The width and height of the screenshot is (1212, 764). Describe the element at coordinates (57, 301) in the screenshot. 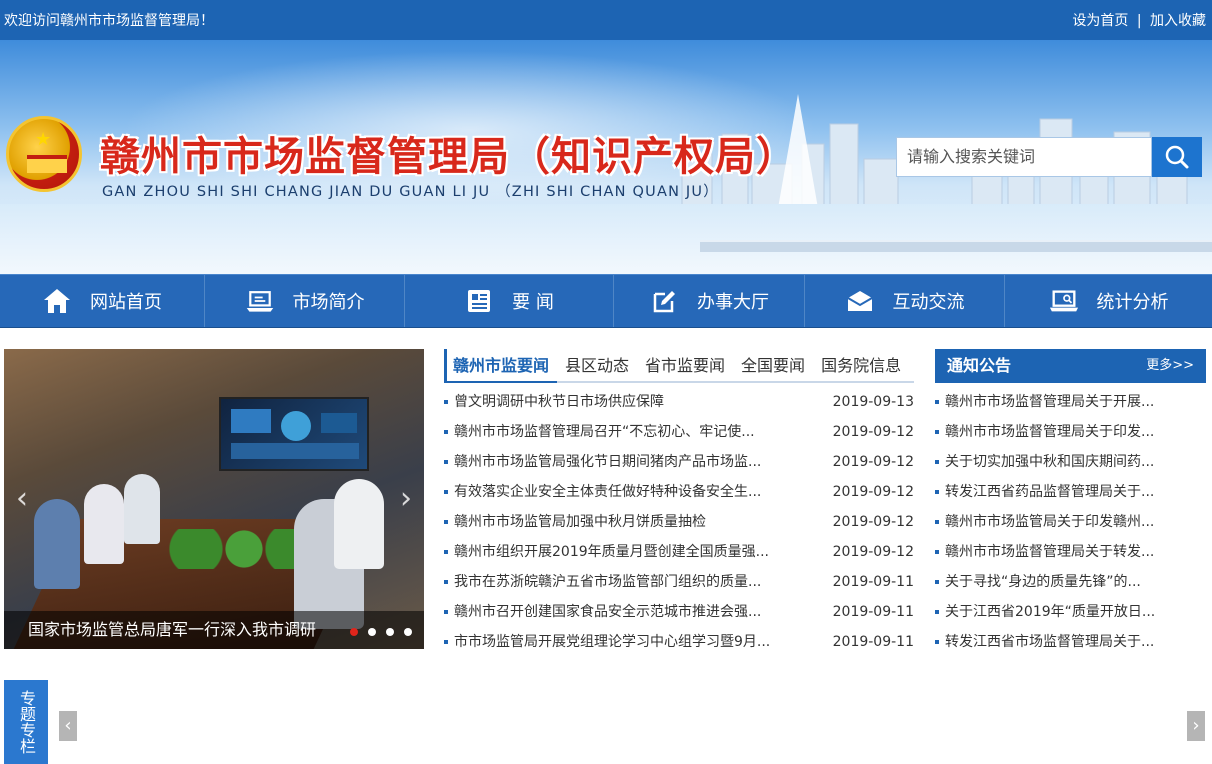

I see `home-icon` at that location.